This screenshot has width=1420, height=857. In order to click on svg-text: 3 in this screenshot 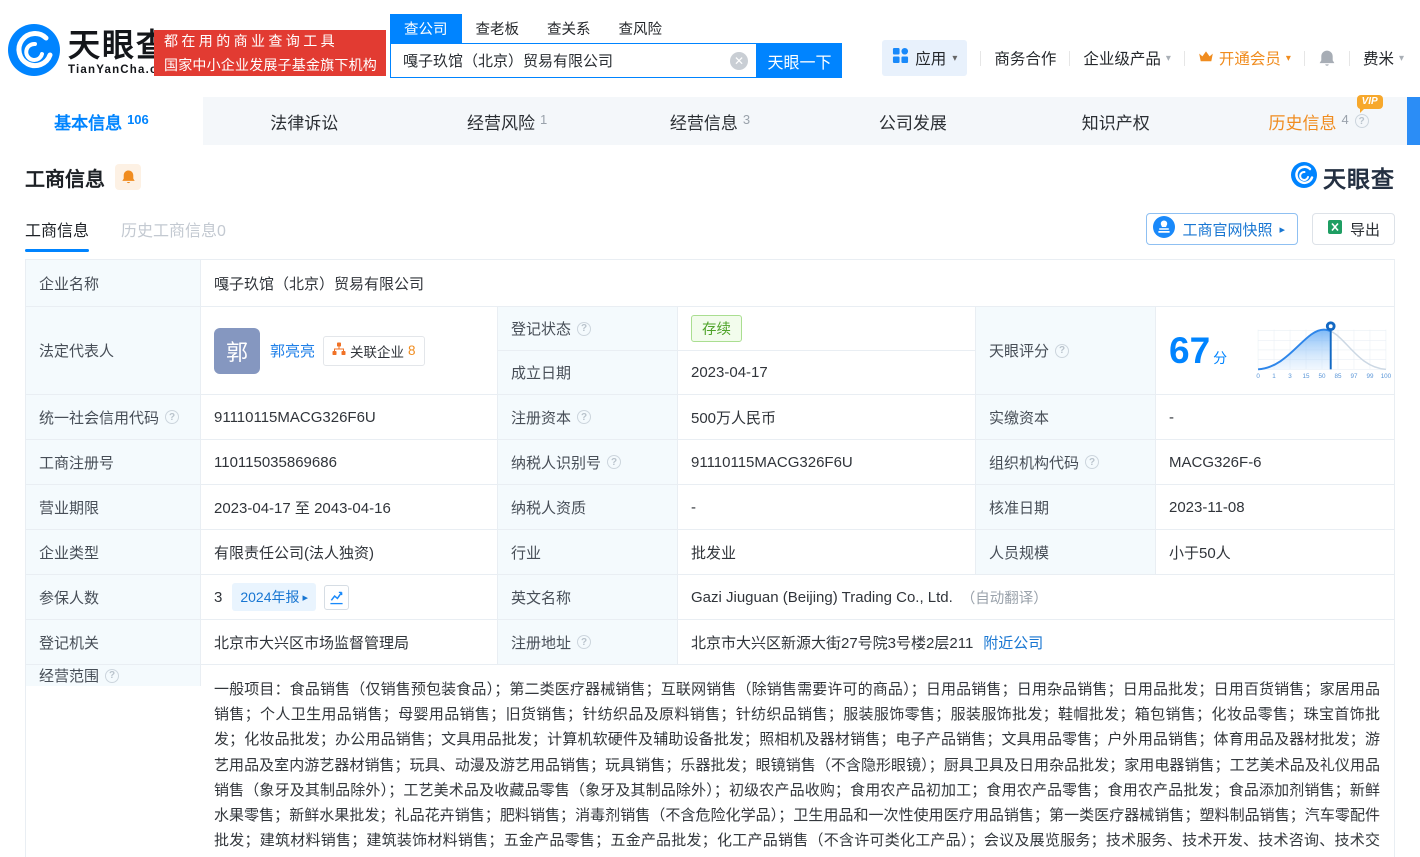, I will do `click(1290, 376)`.